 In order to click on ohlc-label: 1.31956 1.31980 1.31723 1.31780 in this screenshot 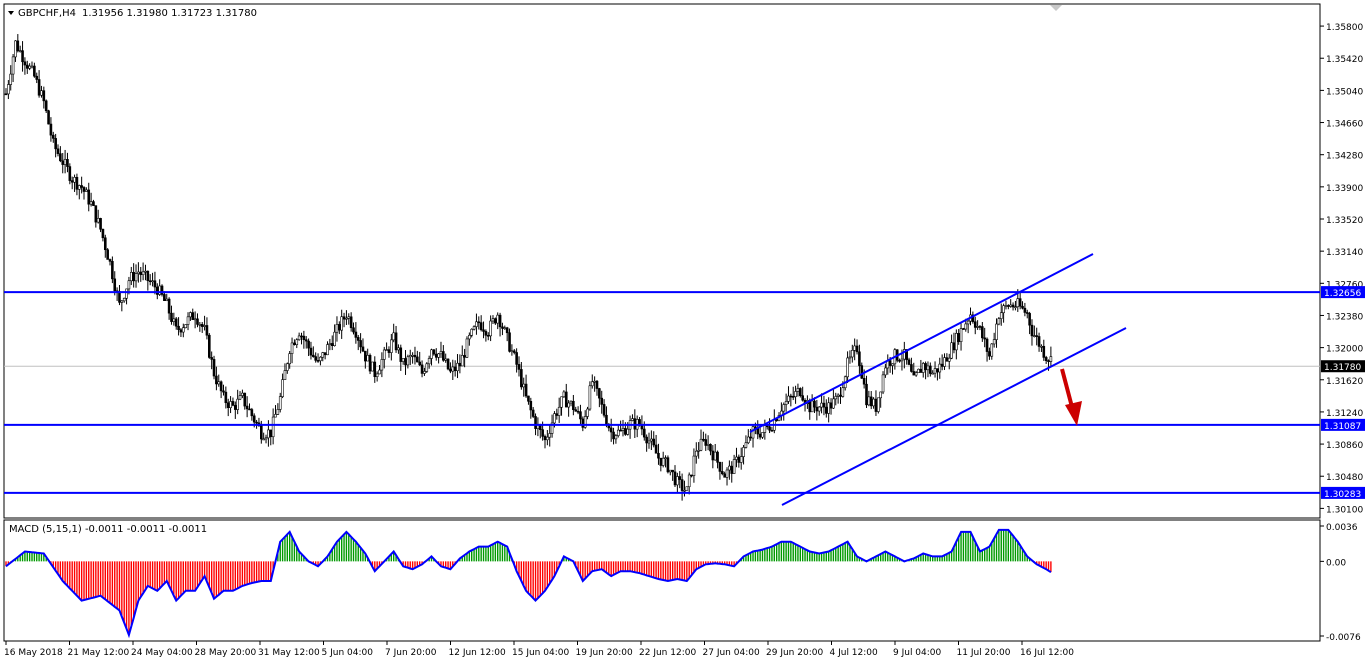, I will do `click(169, 13)`.